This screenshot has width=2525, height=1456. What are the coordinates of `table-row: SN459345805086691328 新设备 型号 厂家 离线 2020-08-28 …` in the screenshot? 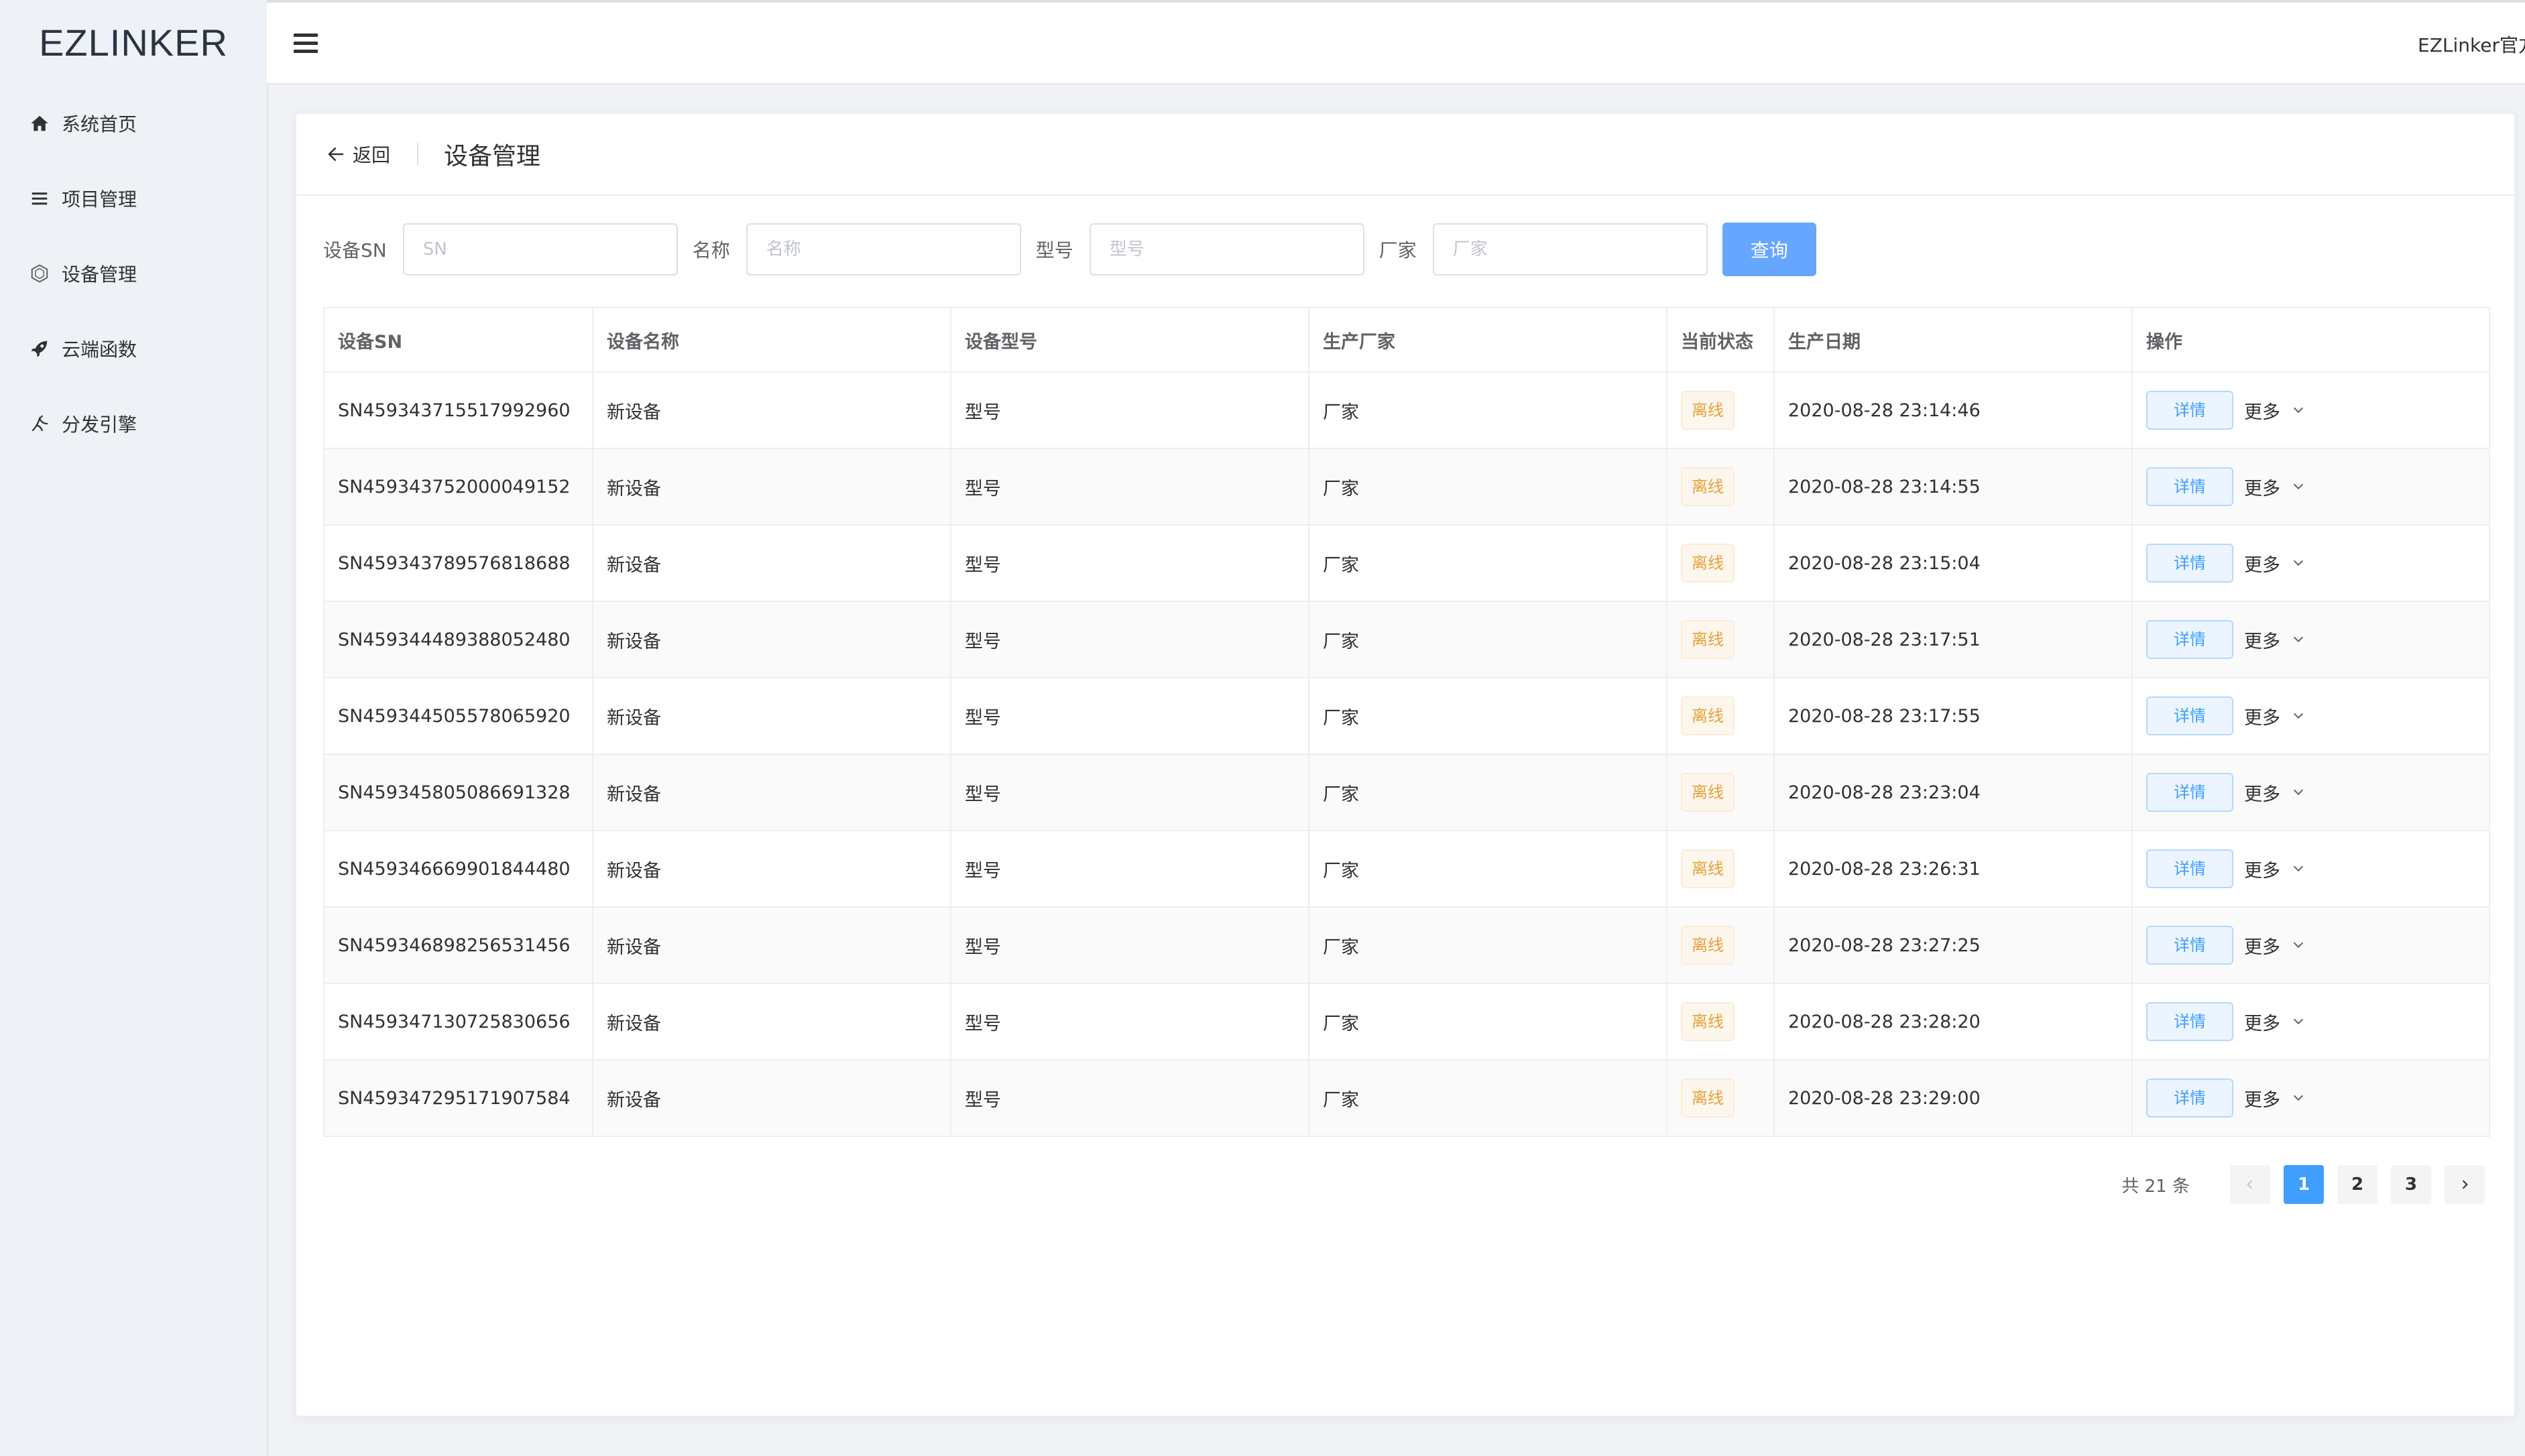 It's located at (1407, 792).